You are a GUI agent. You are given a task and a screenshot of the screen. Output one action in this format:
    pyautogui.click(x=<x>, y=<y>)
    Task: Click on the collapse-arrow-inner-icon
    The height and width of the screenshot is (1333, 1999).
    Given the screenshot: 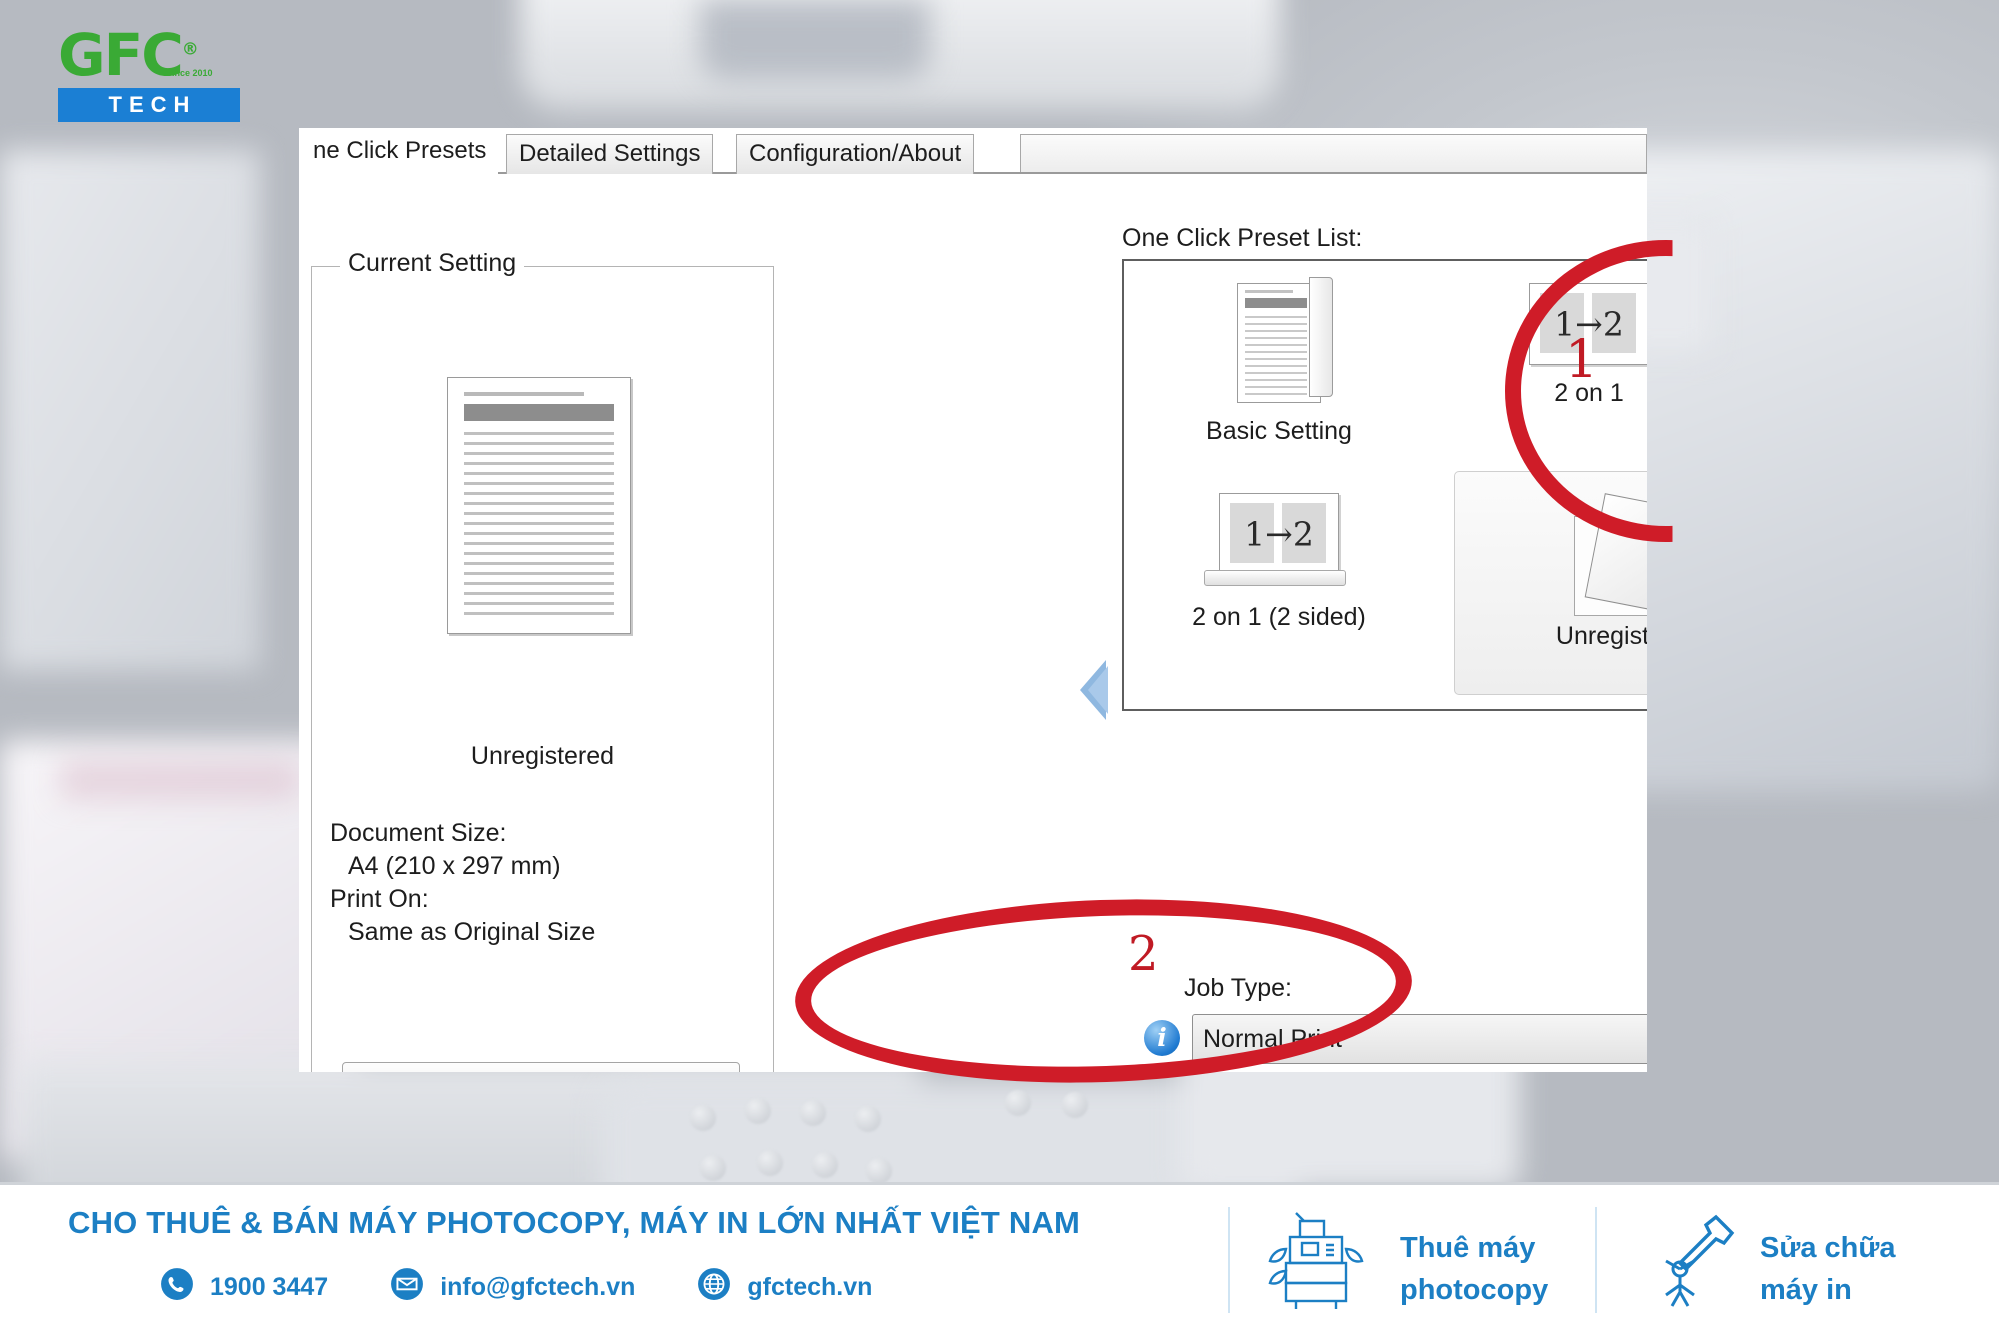 What is the action you would take?
    pyautogui.click(x=1098, y=690)
    